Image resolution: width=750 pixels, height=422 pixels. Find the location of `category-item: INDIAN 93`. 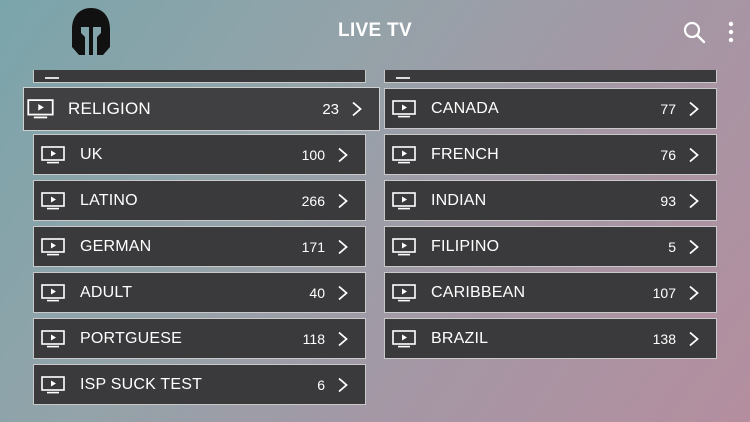

category-item: INDIAN 93 is located at coordinates (550, 200).